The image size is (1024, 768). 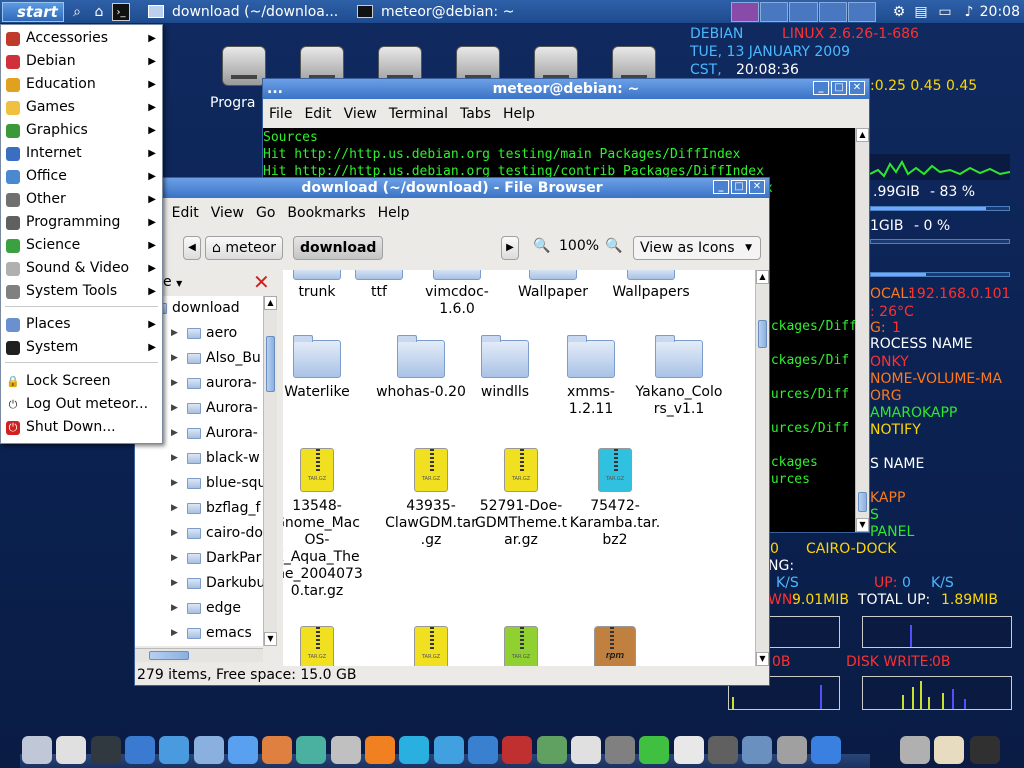 I want to click on clock: 20:08, so click(x=1000, y=12).